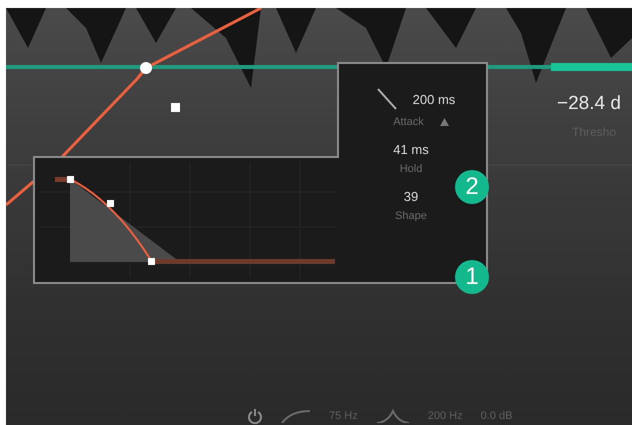 The width and height of the screenshot is (632, 425). I want to click on param-value: 39, so click(411, 196).